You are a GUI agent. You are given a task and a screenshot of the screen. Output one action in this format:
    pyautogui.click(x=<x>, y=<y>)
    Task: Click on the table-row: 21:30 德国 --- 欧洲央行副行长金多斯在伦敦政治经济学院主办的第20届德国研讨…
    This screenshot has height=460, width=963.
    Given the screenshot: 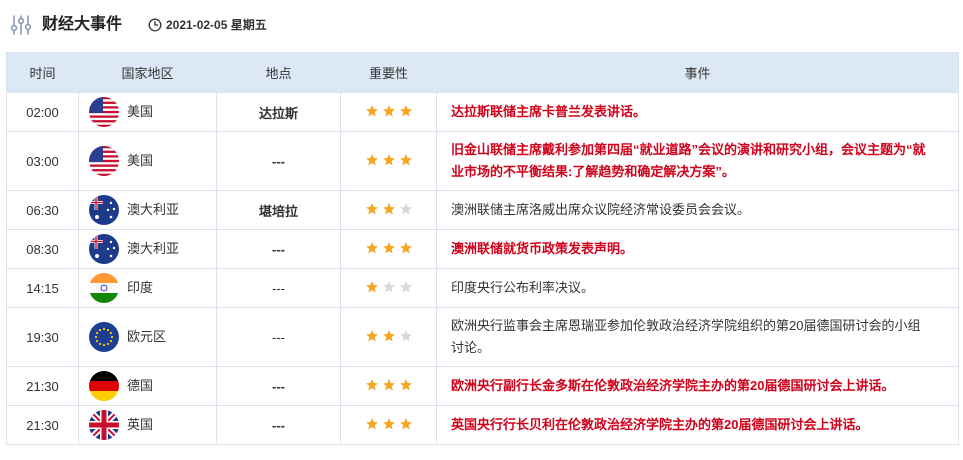 What is the action you would take?
    pyautogui.click(x=482, y=386)
    